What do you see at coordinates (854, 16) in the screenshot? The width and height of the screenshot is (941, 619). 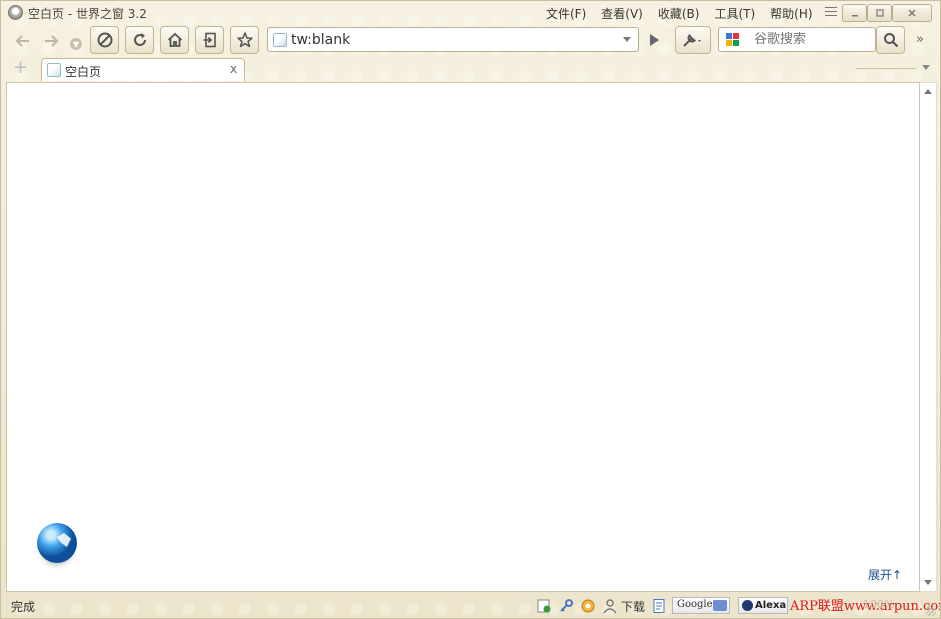 I see `minimize-icon` at bounding box center [854, 16].